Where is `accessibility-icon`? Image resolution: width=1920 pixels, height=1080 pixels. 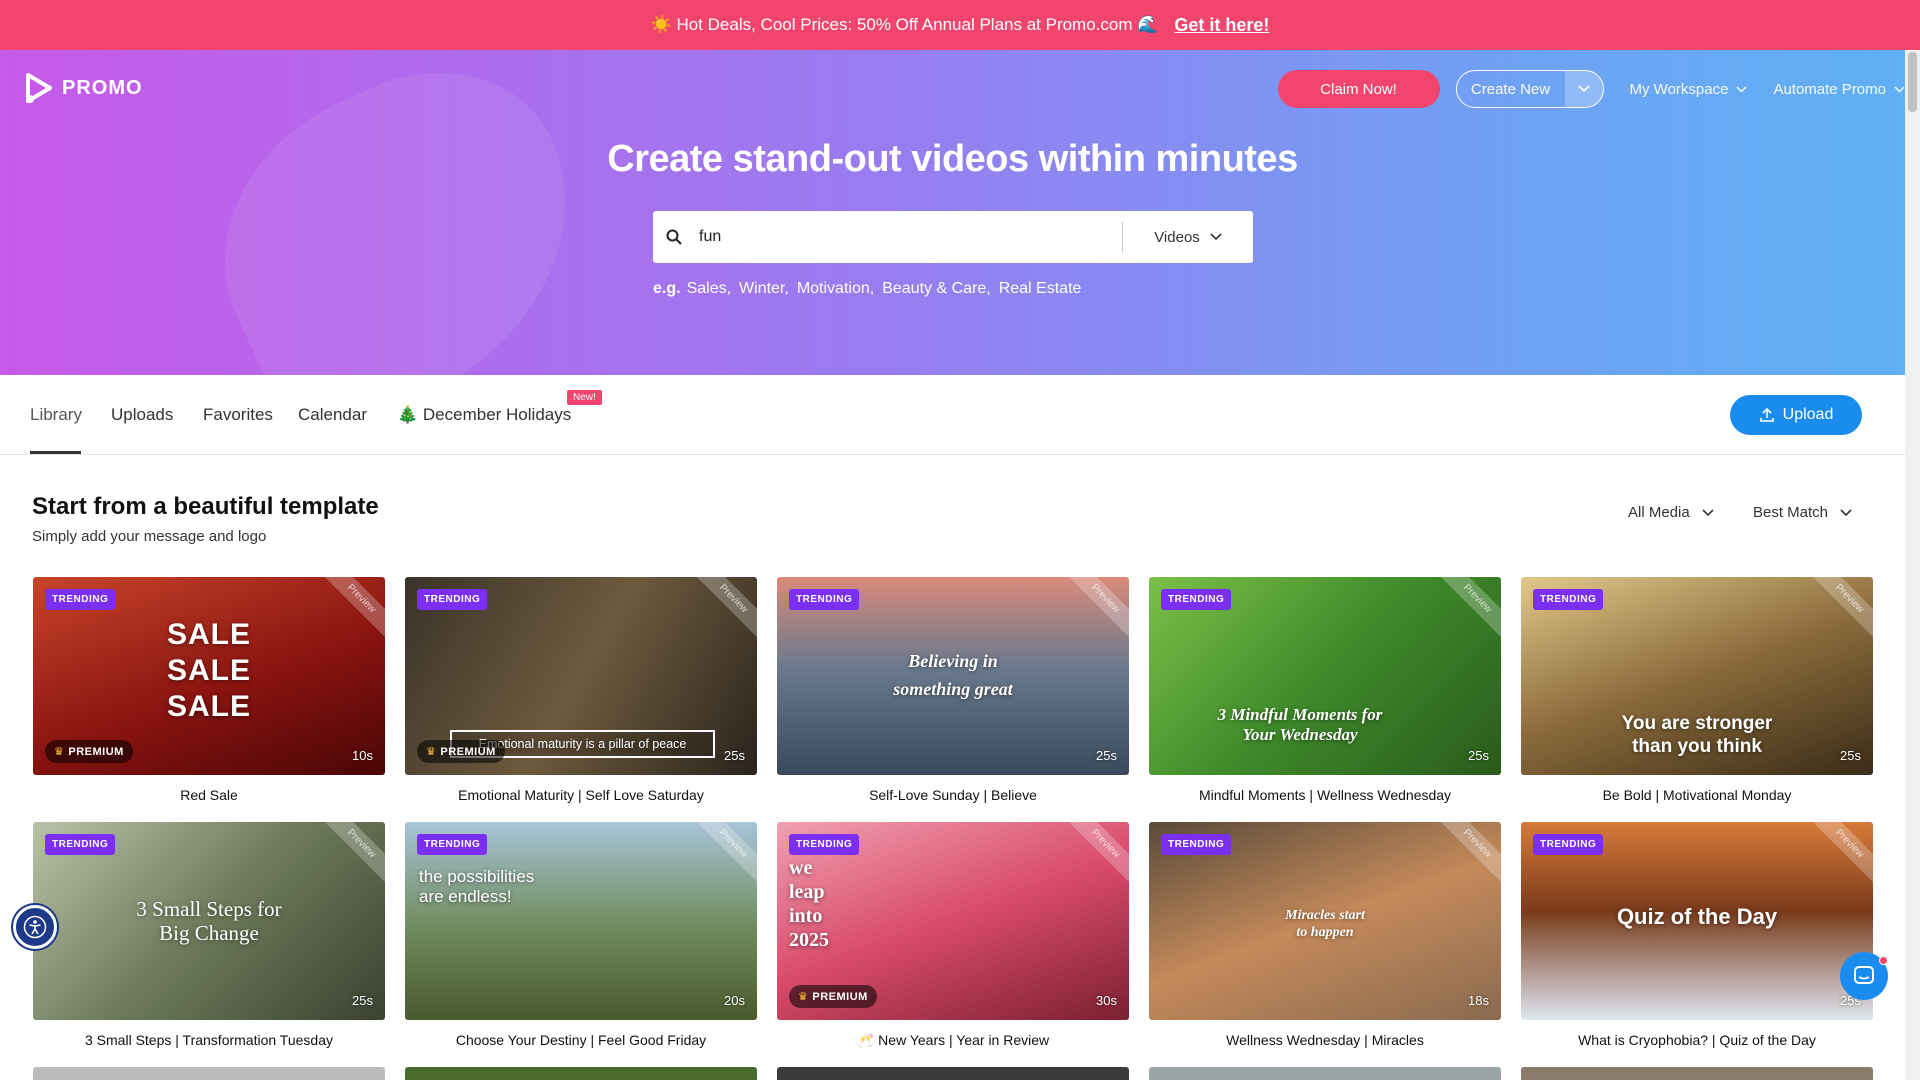 accessibility-icon is located at coordinates (35, 927).